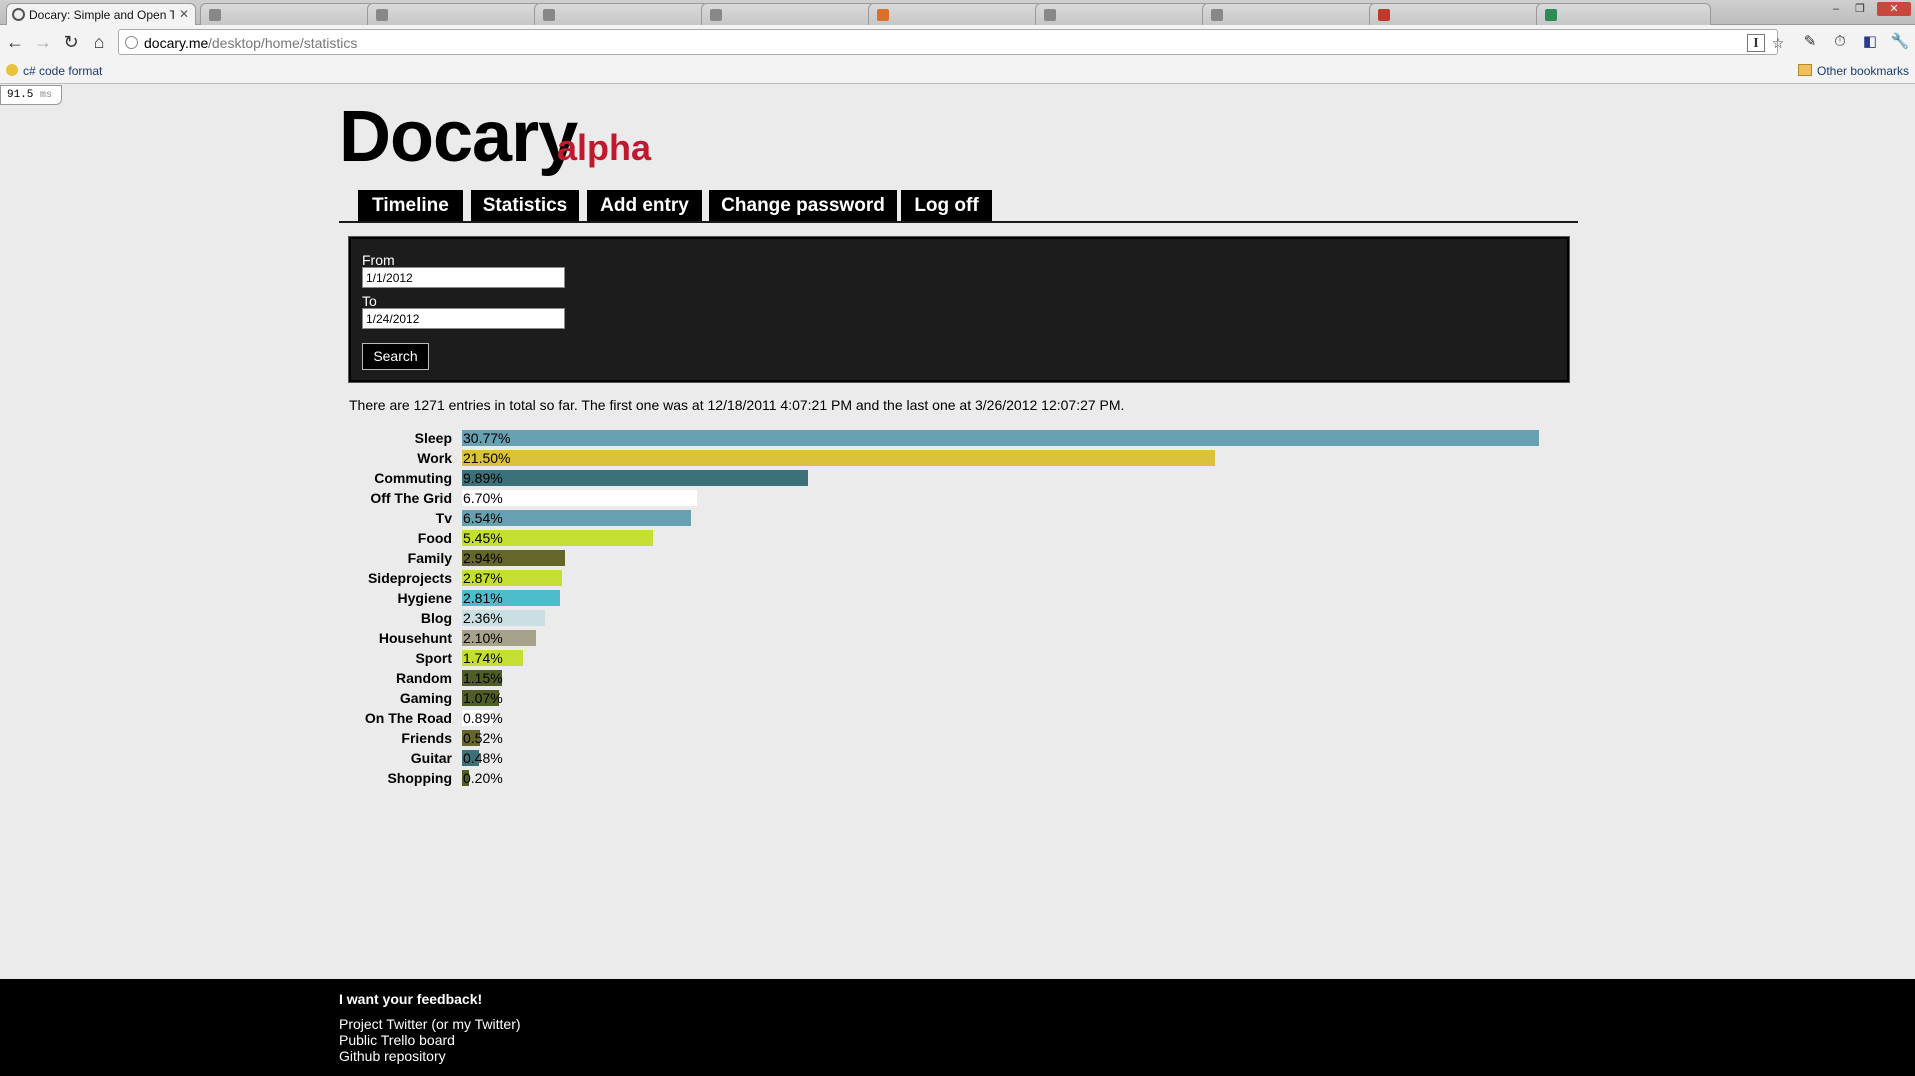  I want to click on stat-row: Shopping 0.20%, so click(960, 779).